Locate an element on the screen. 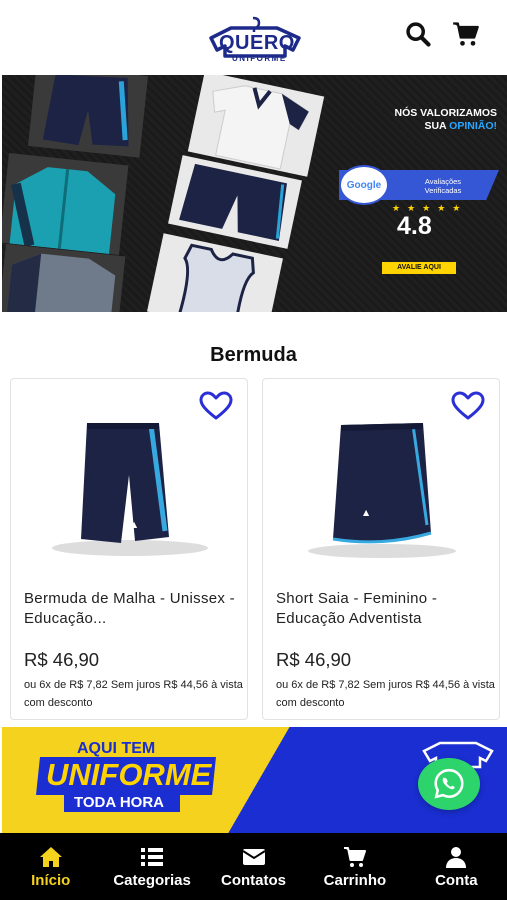 Image resolution: width=507 pixels, height=900 pixels. nav-item-contatos: Contatos is located at coordinates (253, 866).